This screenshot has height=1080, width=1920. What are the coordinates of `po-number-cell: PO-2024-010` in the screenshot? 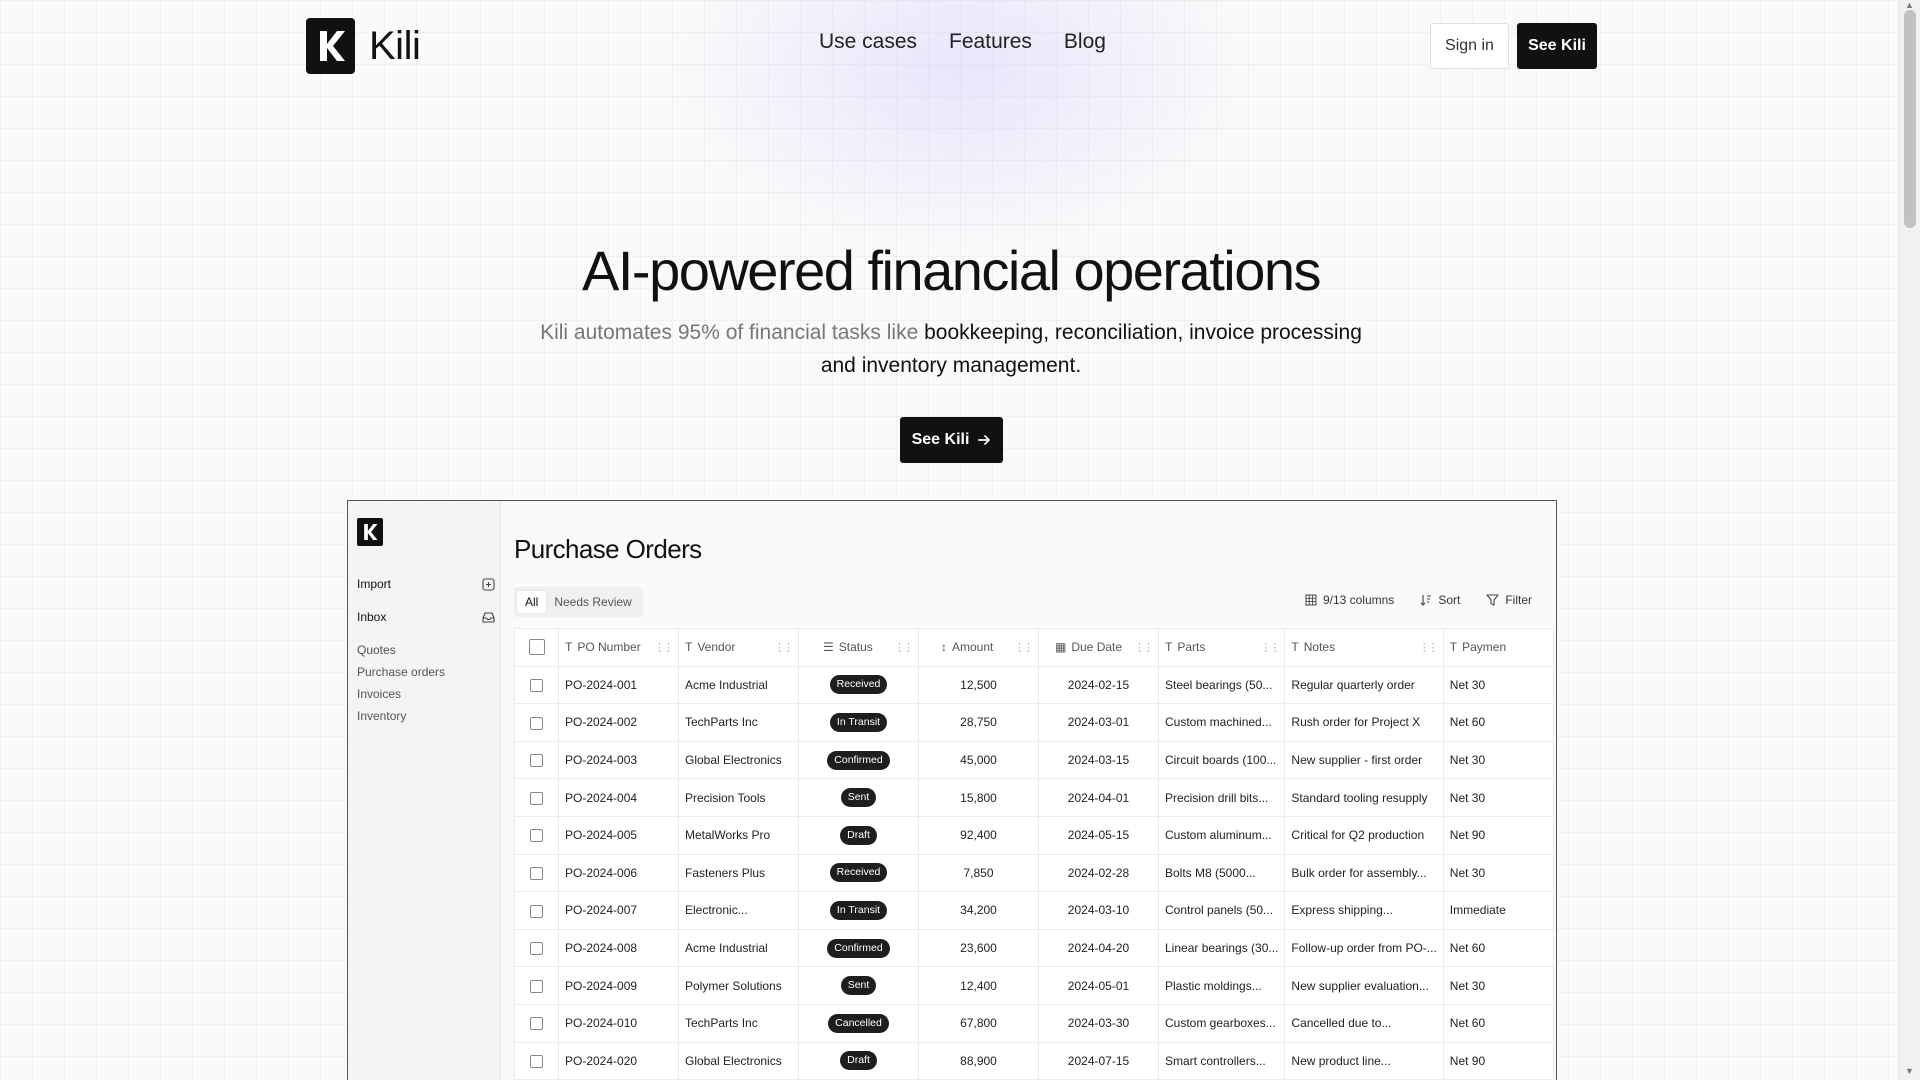 It's located at (618, 1023).